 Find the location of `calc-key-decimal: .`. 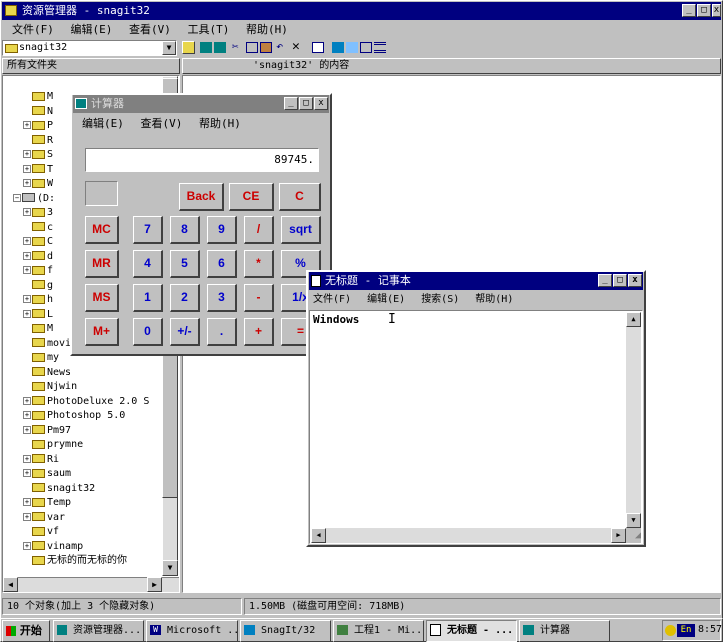

calc-key-decimal: . is located at coordinates (222, 332).